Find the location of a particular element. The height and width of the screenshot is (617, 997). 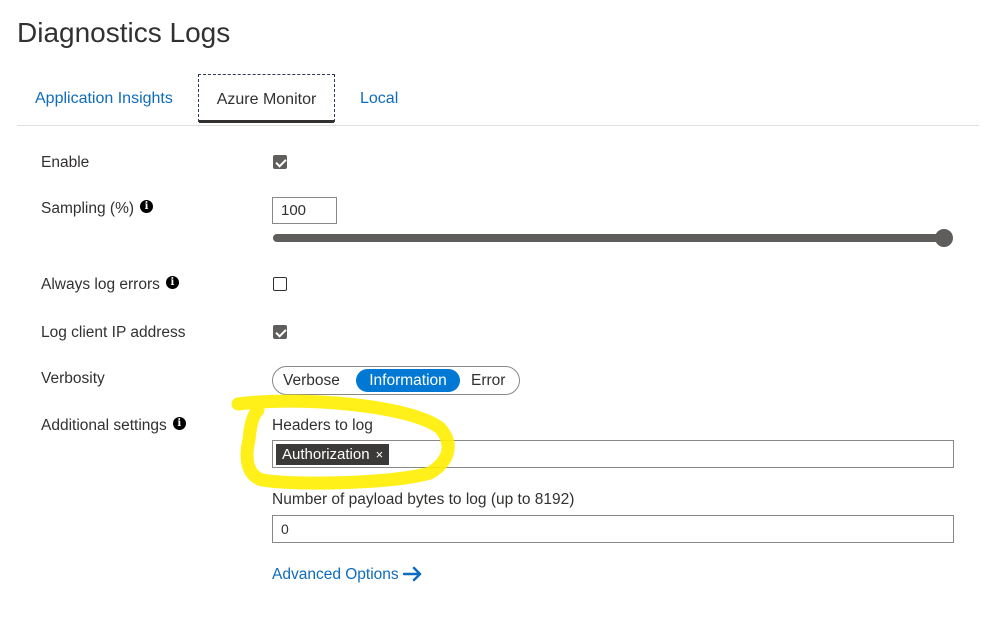

headers-to-log-label: Headers to log is located at coordinates (322, 425).